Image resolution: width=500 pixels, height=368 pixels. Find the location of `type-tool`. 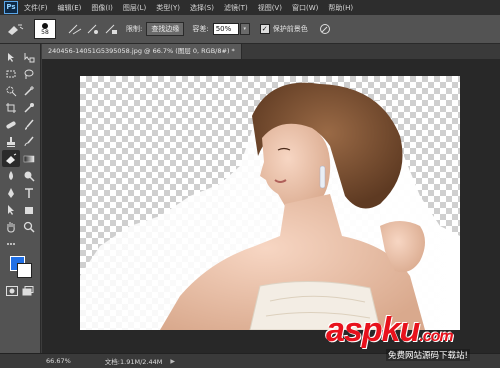

type-tool is located at coordinates (29, 192).